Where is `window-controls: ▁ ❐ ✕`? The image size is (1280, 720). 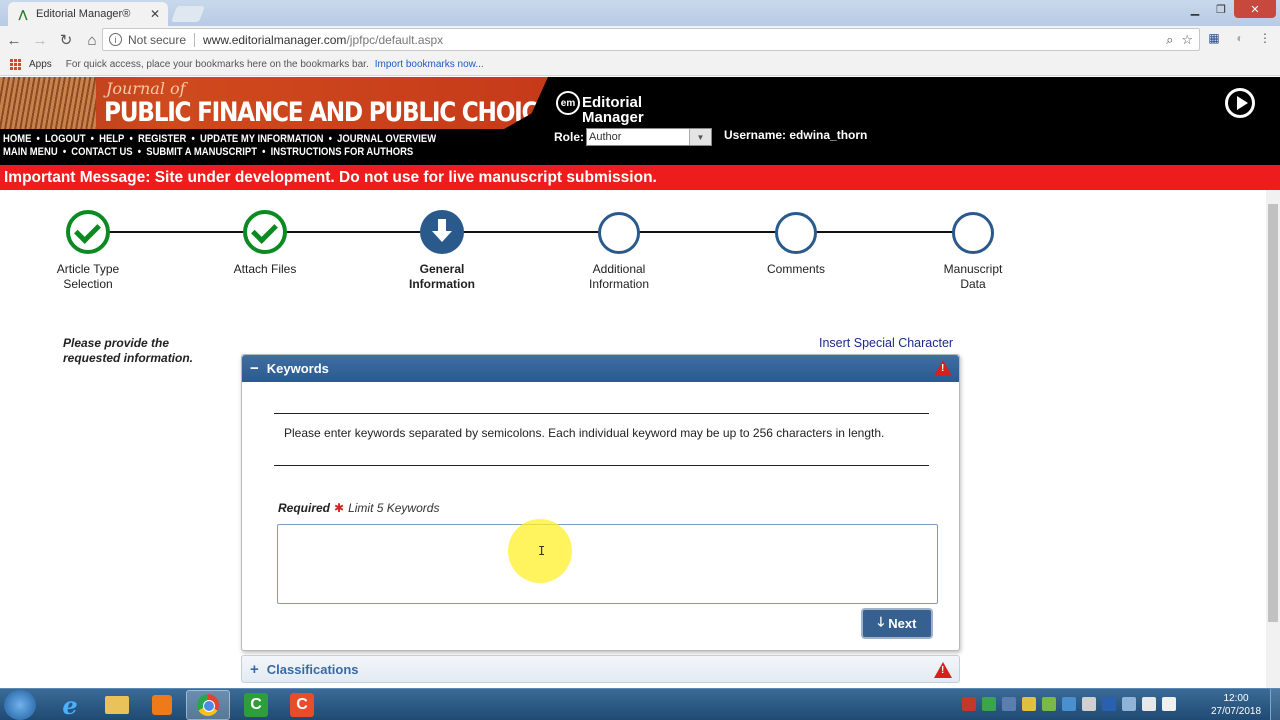
window-controls: ▁ ❐ ✕ is located at coordinates (1229, 9).